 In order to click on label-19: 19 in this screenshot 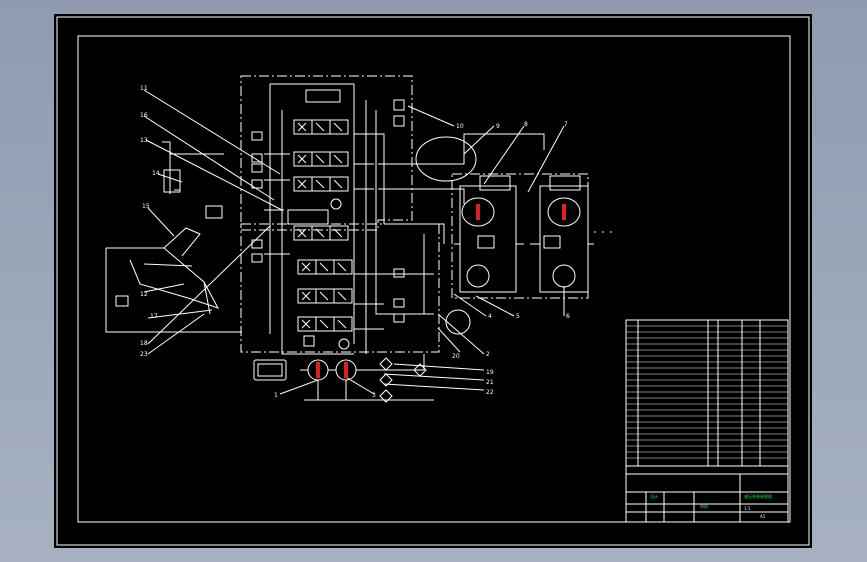, I will do `click(490, 372)`.